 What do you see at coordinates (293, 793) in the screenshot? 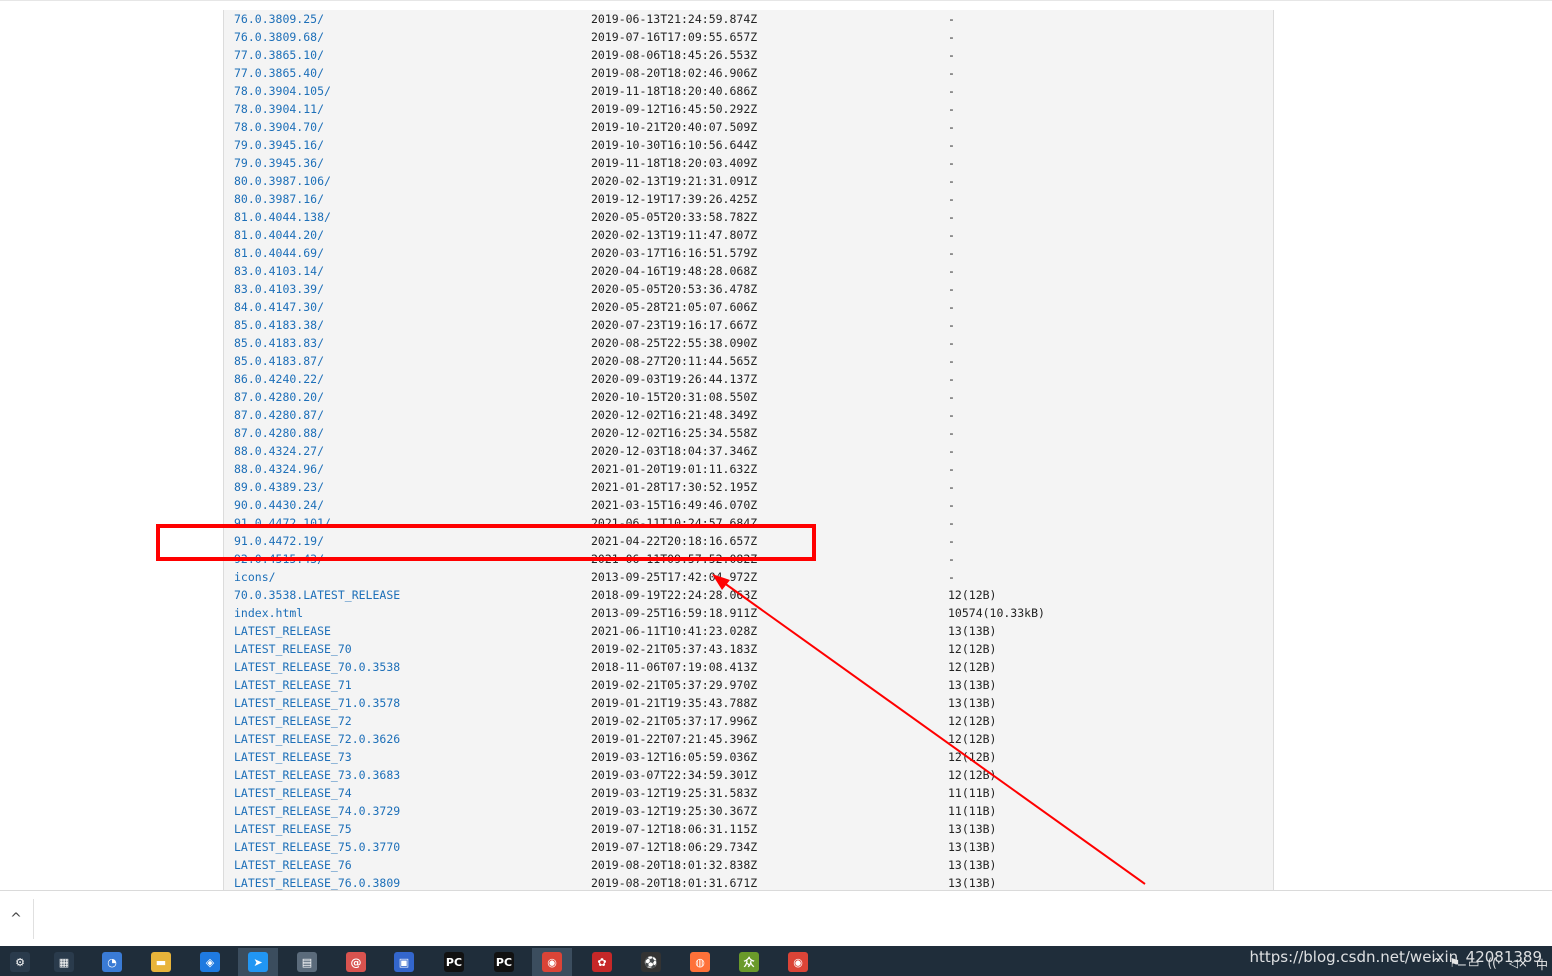
I see `file-link: LATEST_RELEASE_74` at bounding box center [293, 793].